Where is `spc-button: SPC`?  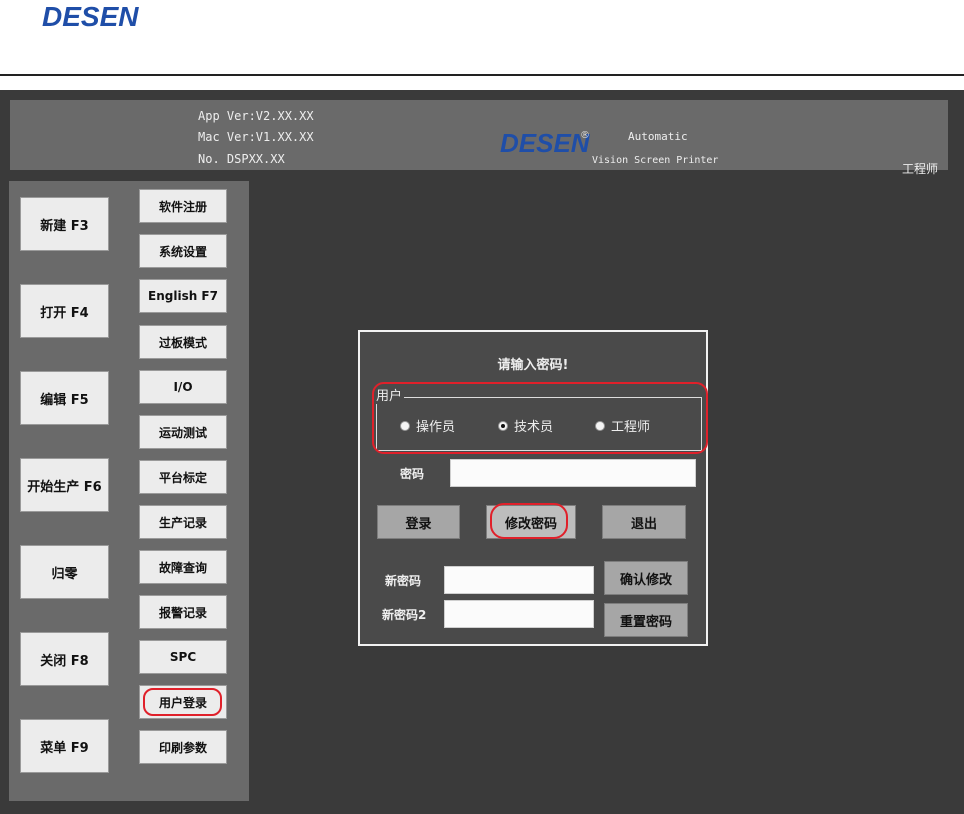
spc-button: SPC is located at coordinates (183, 657).